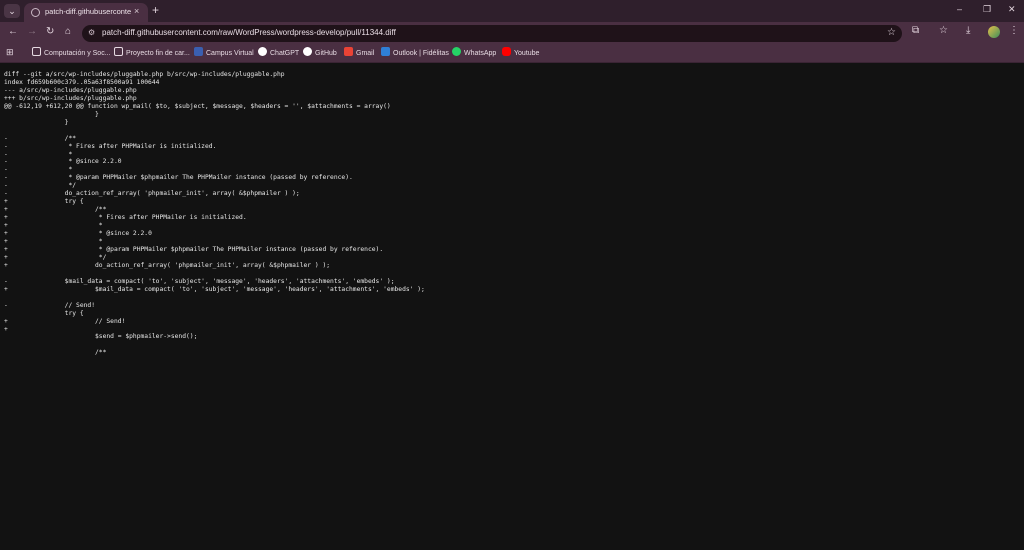 The width and height of the screenshot is (1024, 550). What do you see at coordinates (1012, 9) in the screenshot?
I see `close-window-button: ✕` at bounding box center [1012, 9].